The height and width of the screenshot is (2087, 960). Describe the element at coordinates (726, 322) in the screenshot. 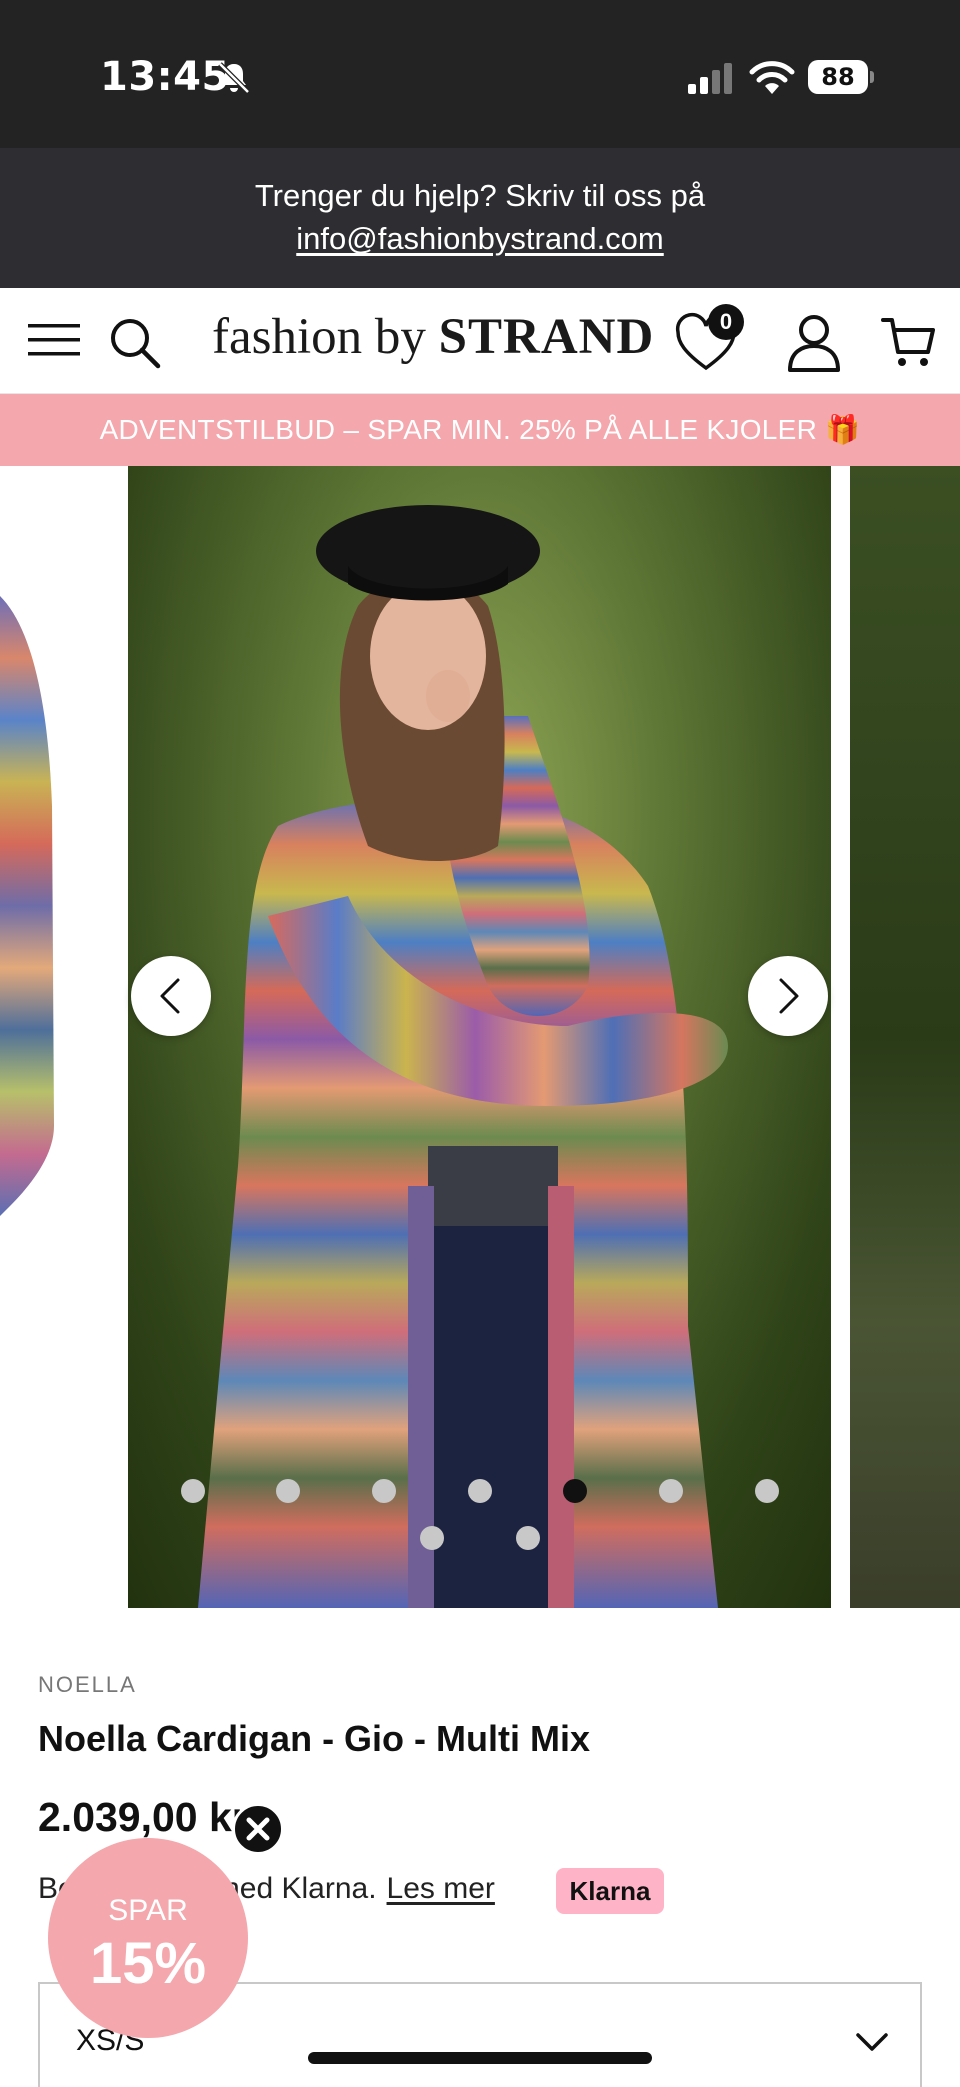

I see `wishlist-count-badge: 0` at that location.